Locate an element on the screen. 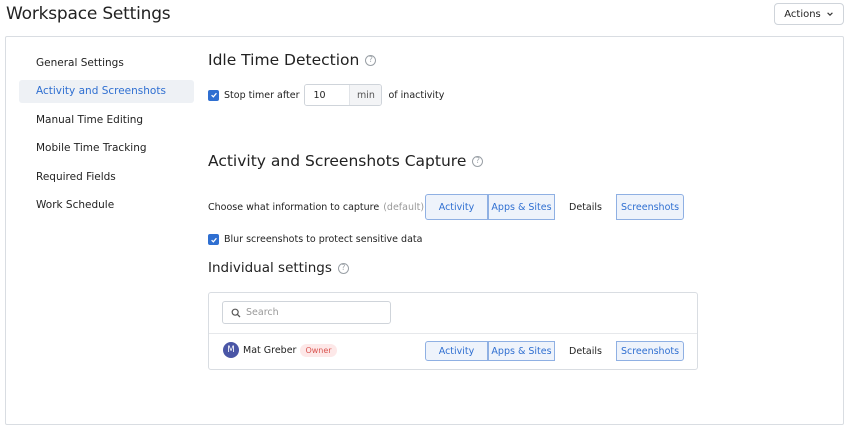 The image size is (850, 430). stop-timer-checkbox is located at coordinates (213, 95).